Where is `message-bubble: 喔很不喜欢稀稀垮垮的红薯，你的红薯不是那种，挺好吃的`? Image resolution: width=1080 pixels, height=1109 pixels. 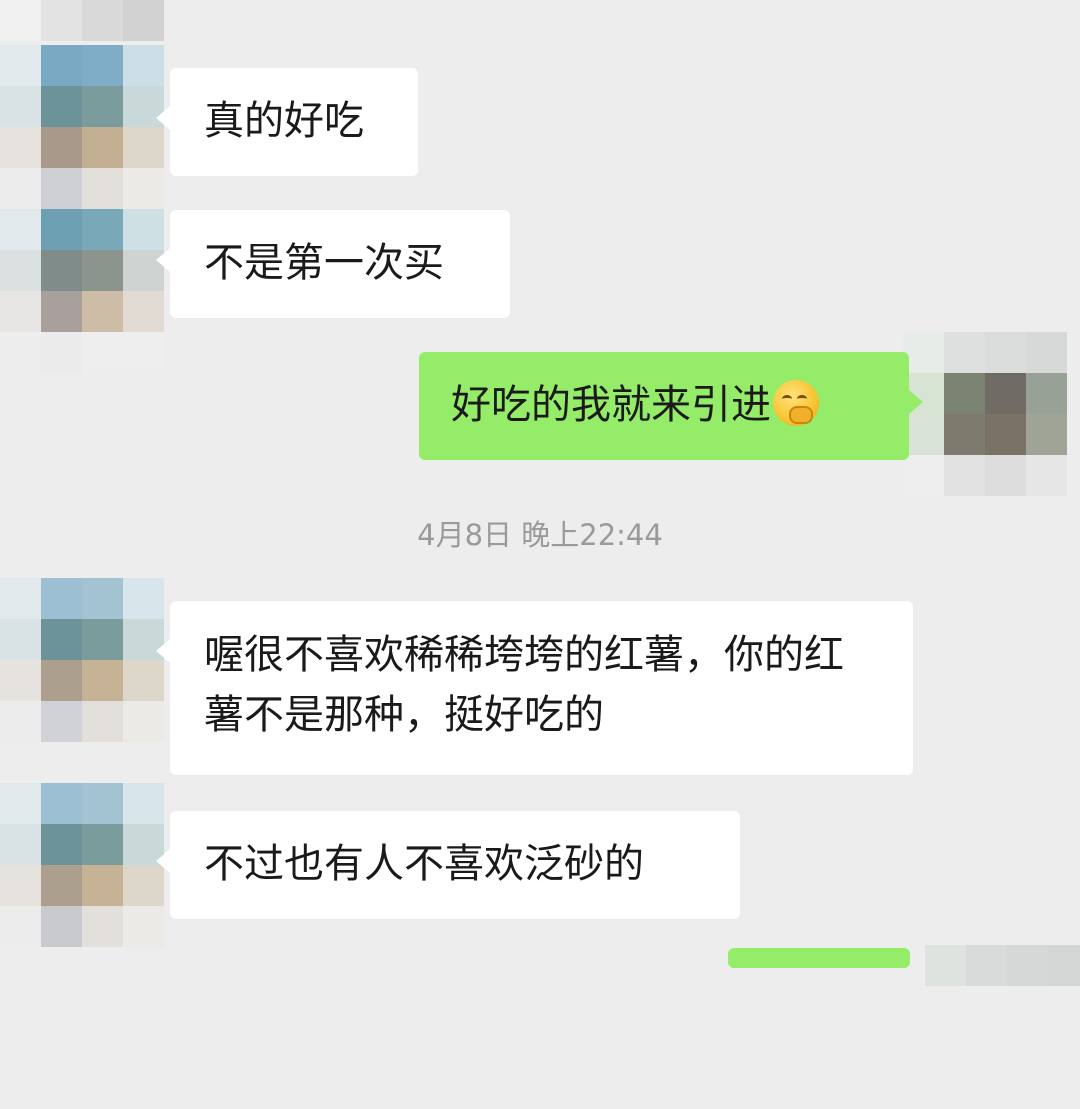
message-bubble: 喔很不喜欢稀稀垮垮的红薯，你的红薯不是那种，挺好吃的 is located at coordinates (534, 688).